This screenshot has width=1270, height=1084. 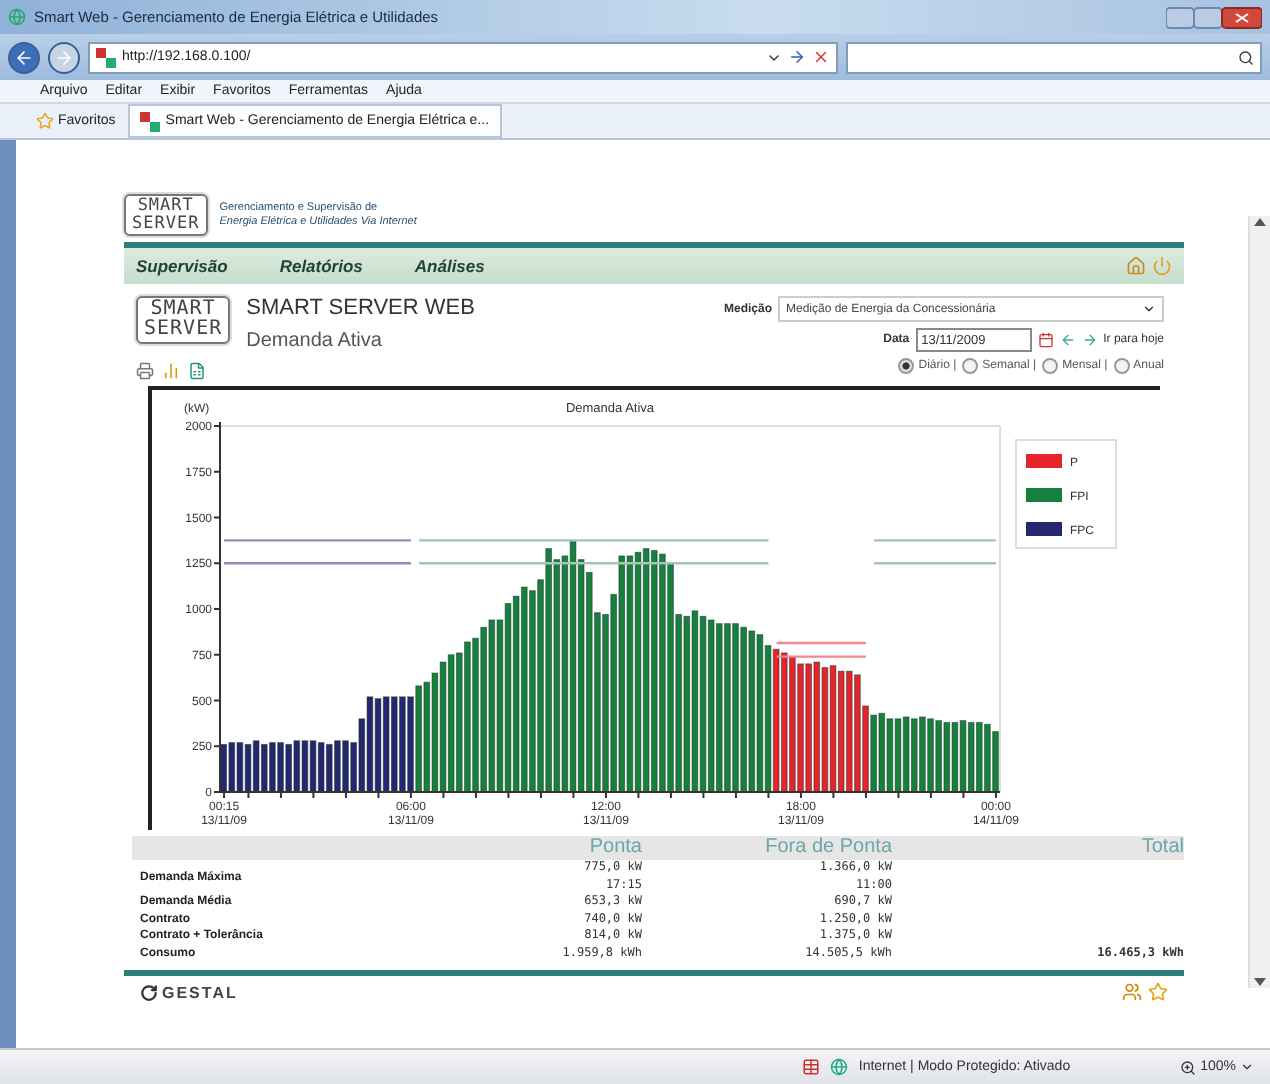 I want to click on column-header: Fora de Ponta, so click(x=767, y=848).